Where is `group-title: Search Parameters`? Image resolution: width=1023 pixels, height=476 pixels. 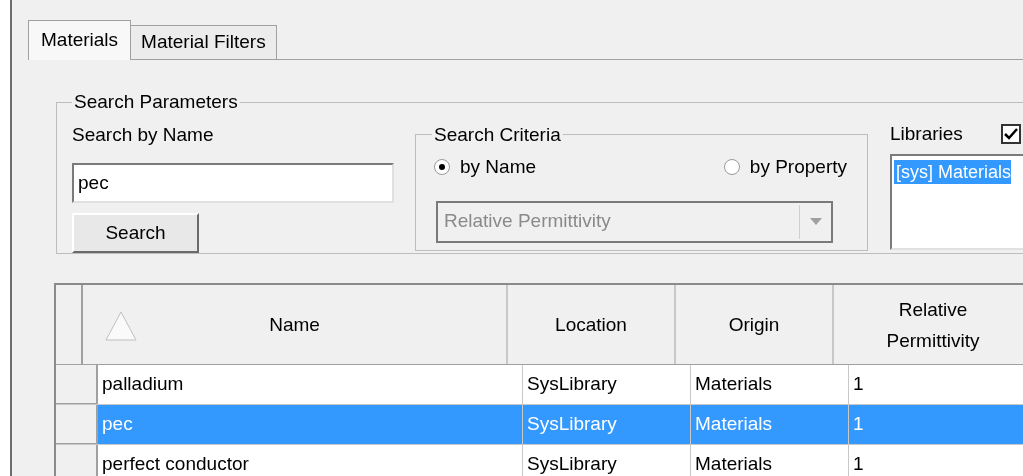 group-title: Search Parameters is located at coordinates (156, 101).